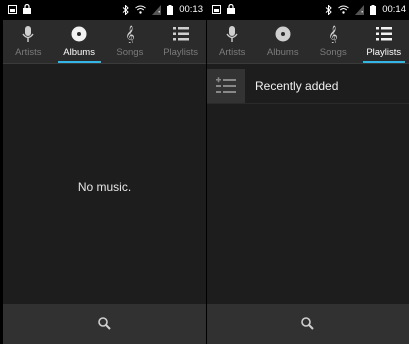 The image size is (409, 344). I want to click on status-time: 00:13, so click(191, 9).